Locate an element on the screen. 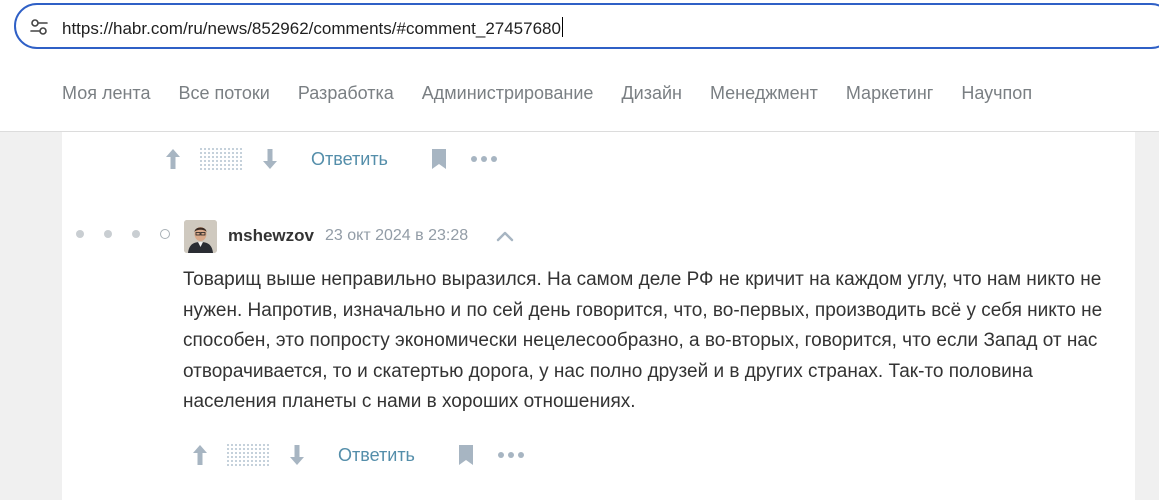  nav-item-development: Разработка is located at coordinates (346, 93).